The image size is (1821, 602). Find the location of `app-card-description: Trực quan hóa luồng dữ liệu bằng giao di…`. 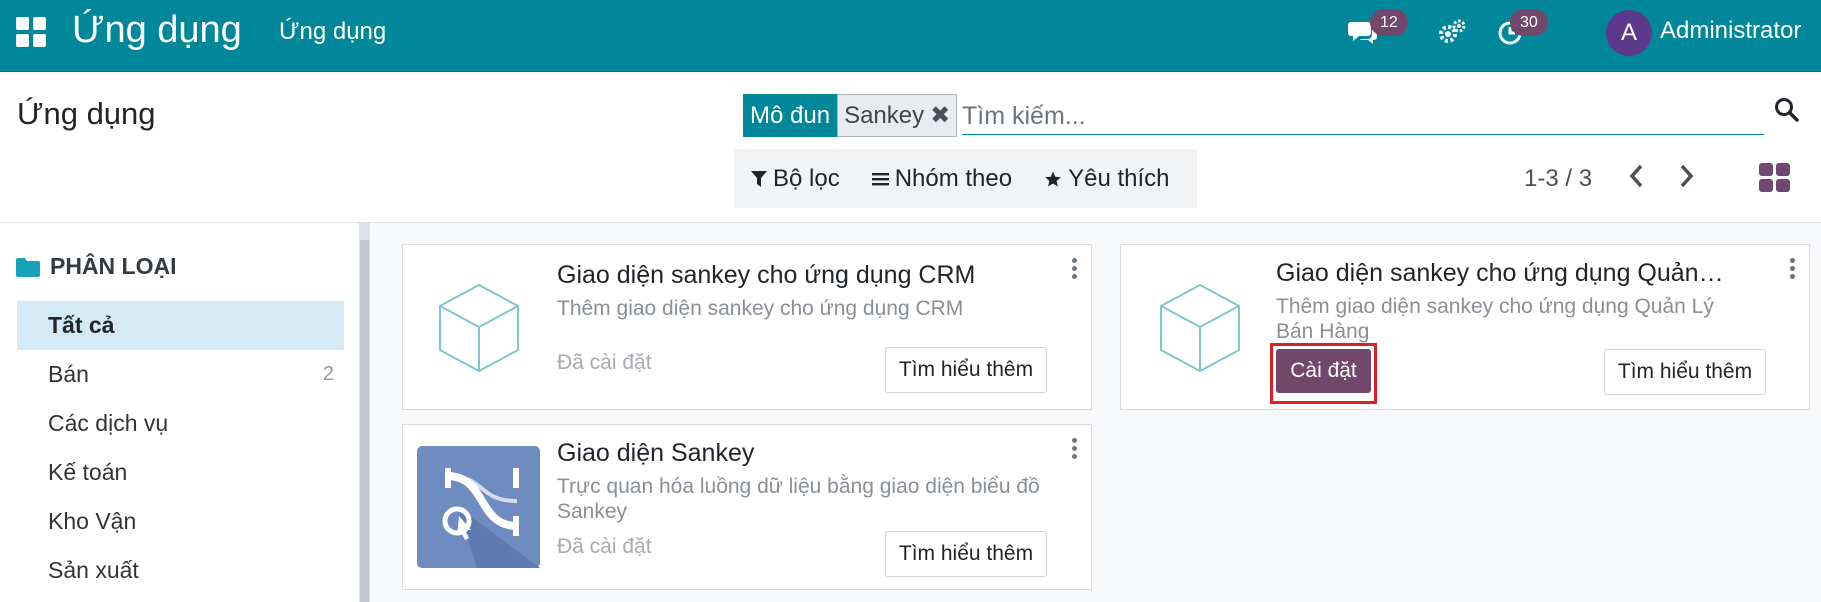

app-card-description: Trực quan hóa luồng dữ liệu bằng giao di… is located at coordinates (798, 499).